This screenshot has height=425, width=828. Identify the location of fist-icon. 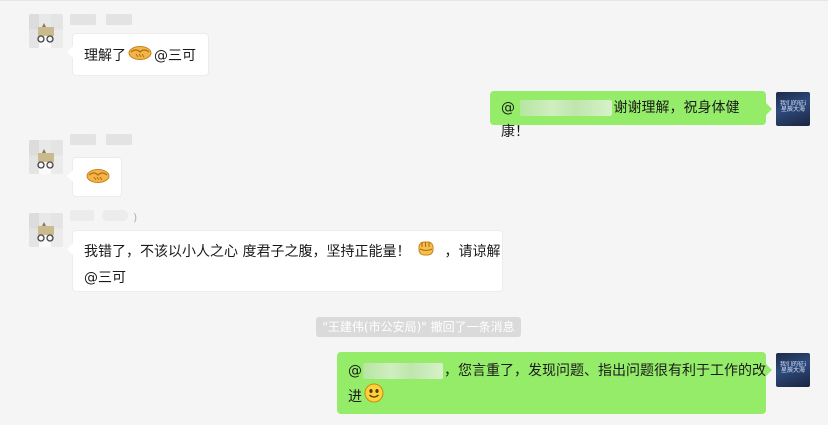
(426, 252).